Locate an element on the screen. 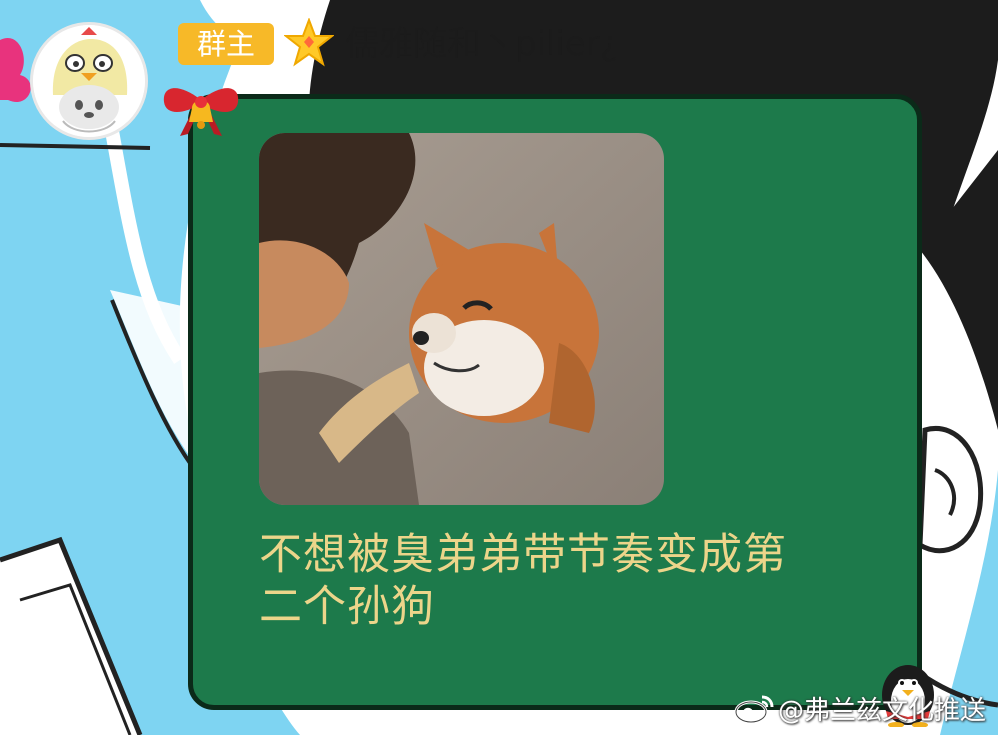 This screenshot has height=735, width=998. chick-cat-avatar-icon is located at coordinates (89, 81).